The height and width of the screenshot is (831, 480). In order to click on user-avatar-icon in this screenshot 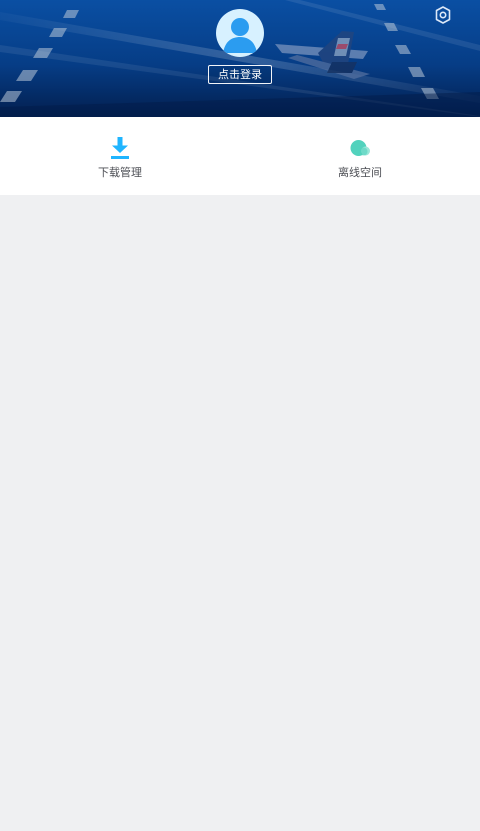, I will do `click(240, 33)`.